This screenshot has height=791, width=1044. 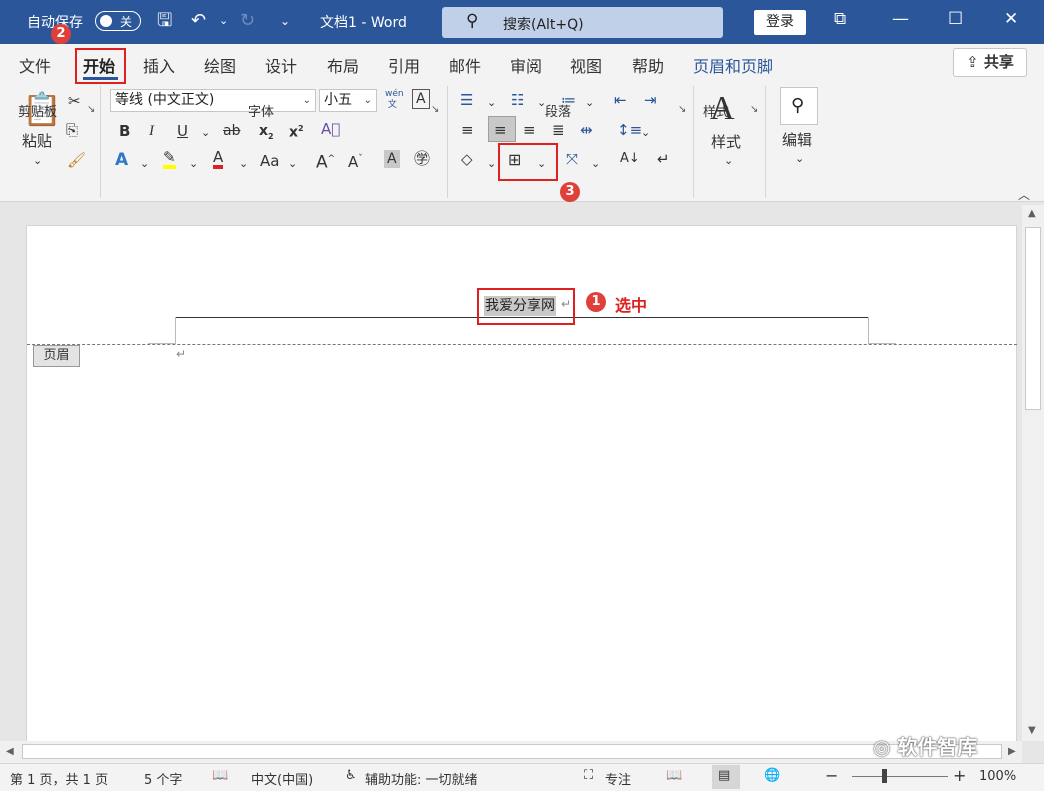 I want to click on text-effects-dropdown-icon: ⌄, so click(x=144, y=164).